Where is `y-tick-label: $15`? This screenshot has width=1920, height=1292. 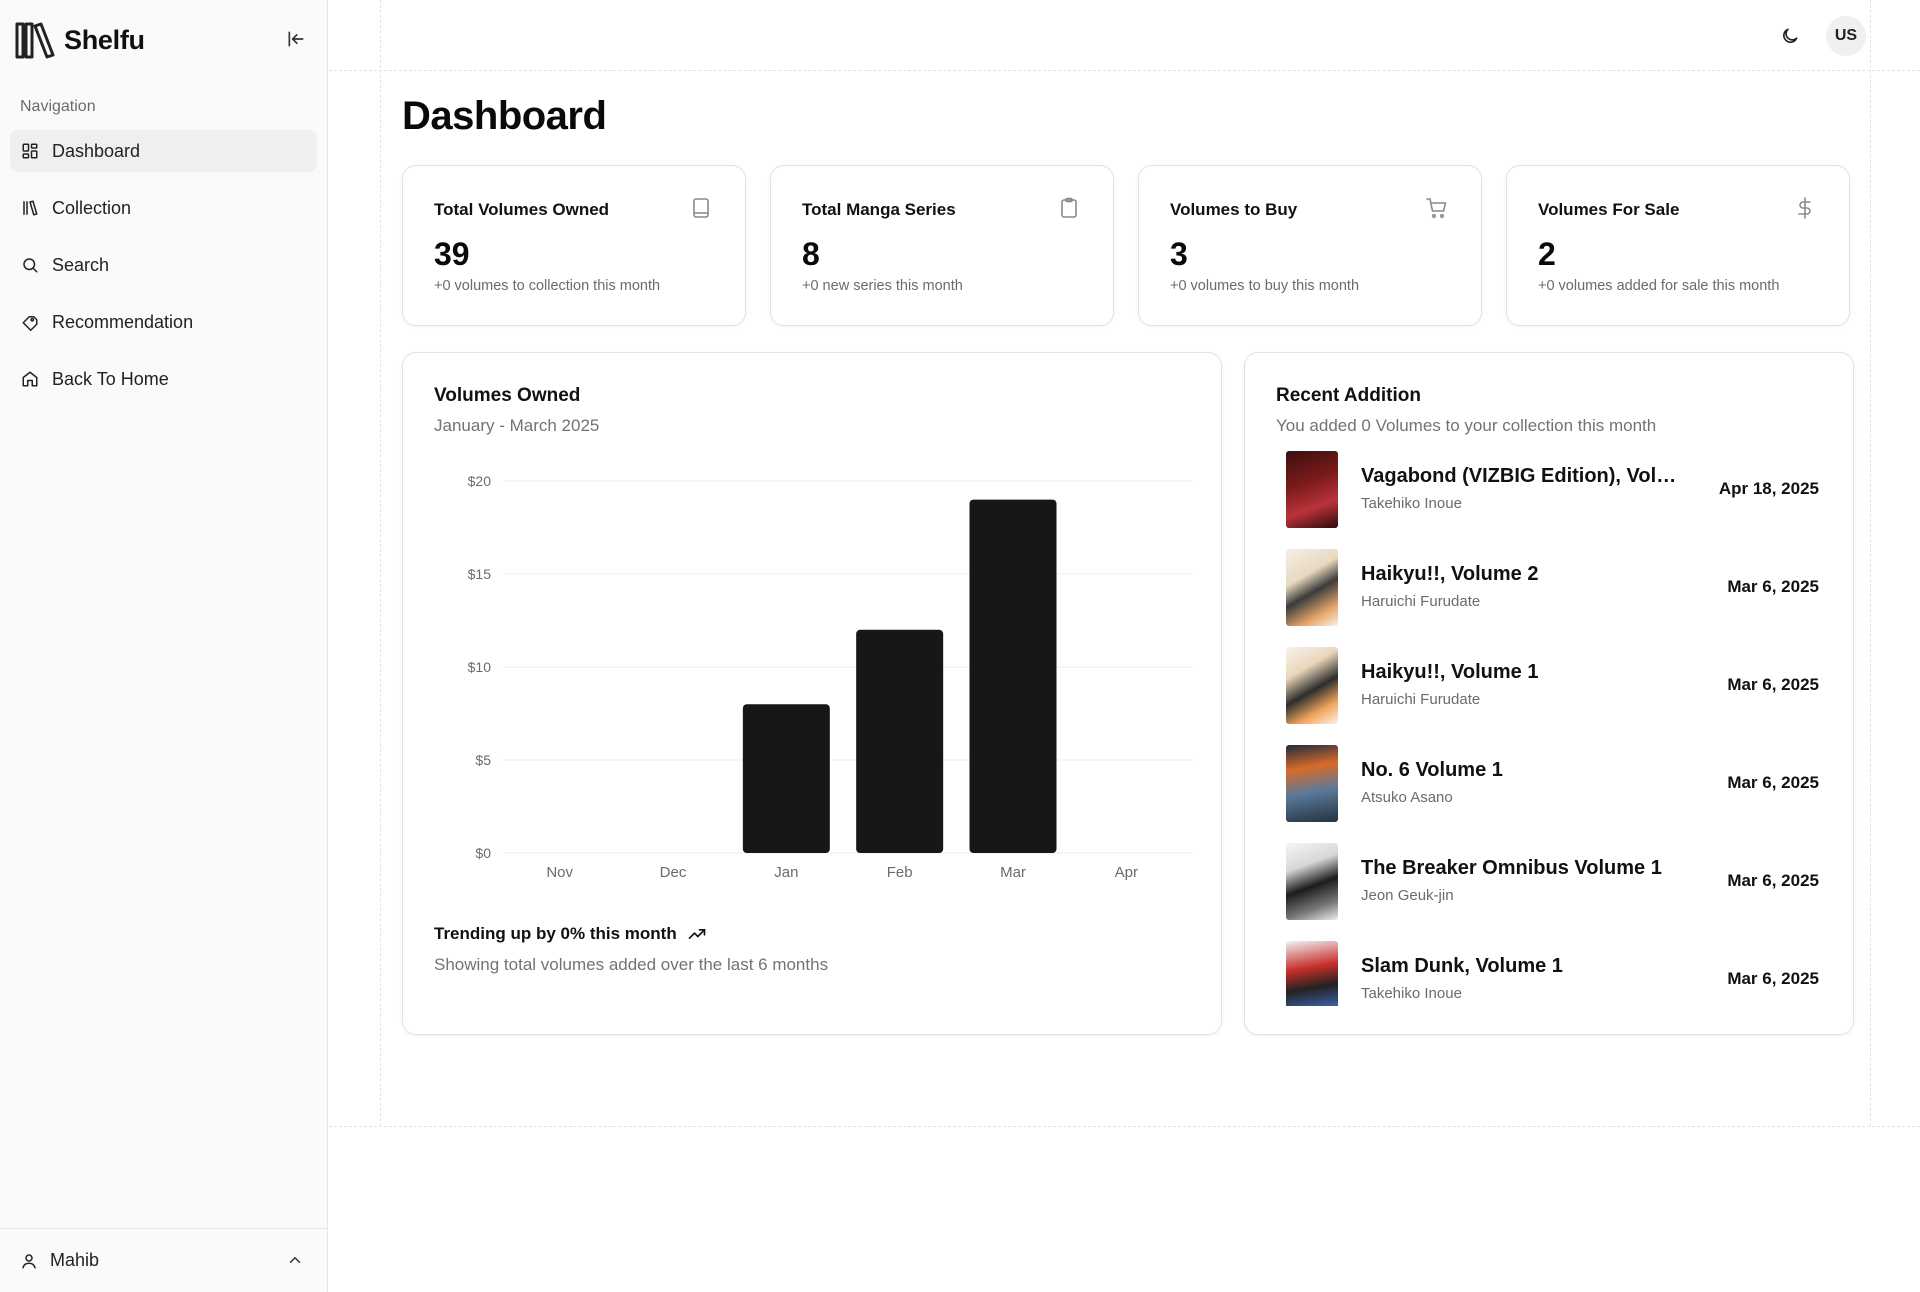 y-tick-label: $15 is located at coordinates (480, 574).